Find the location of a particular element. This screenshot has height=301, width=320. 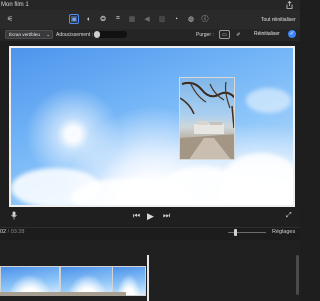

chevron-down-icon: ⌄ is located at coordinates (48, 34).